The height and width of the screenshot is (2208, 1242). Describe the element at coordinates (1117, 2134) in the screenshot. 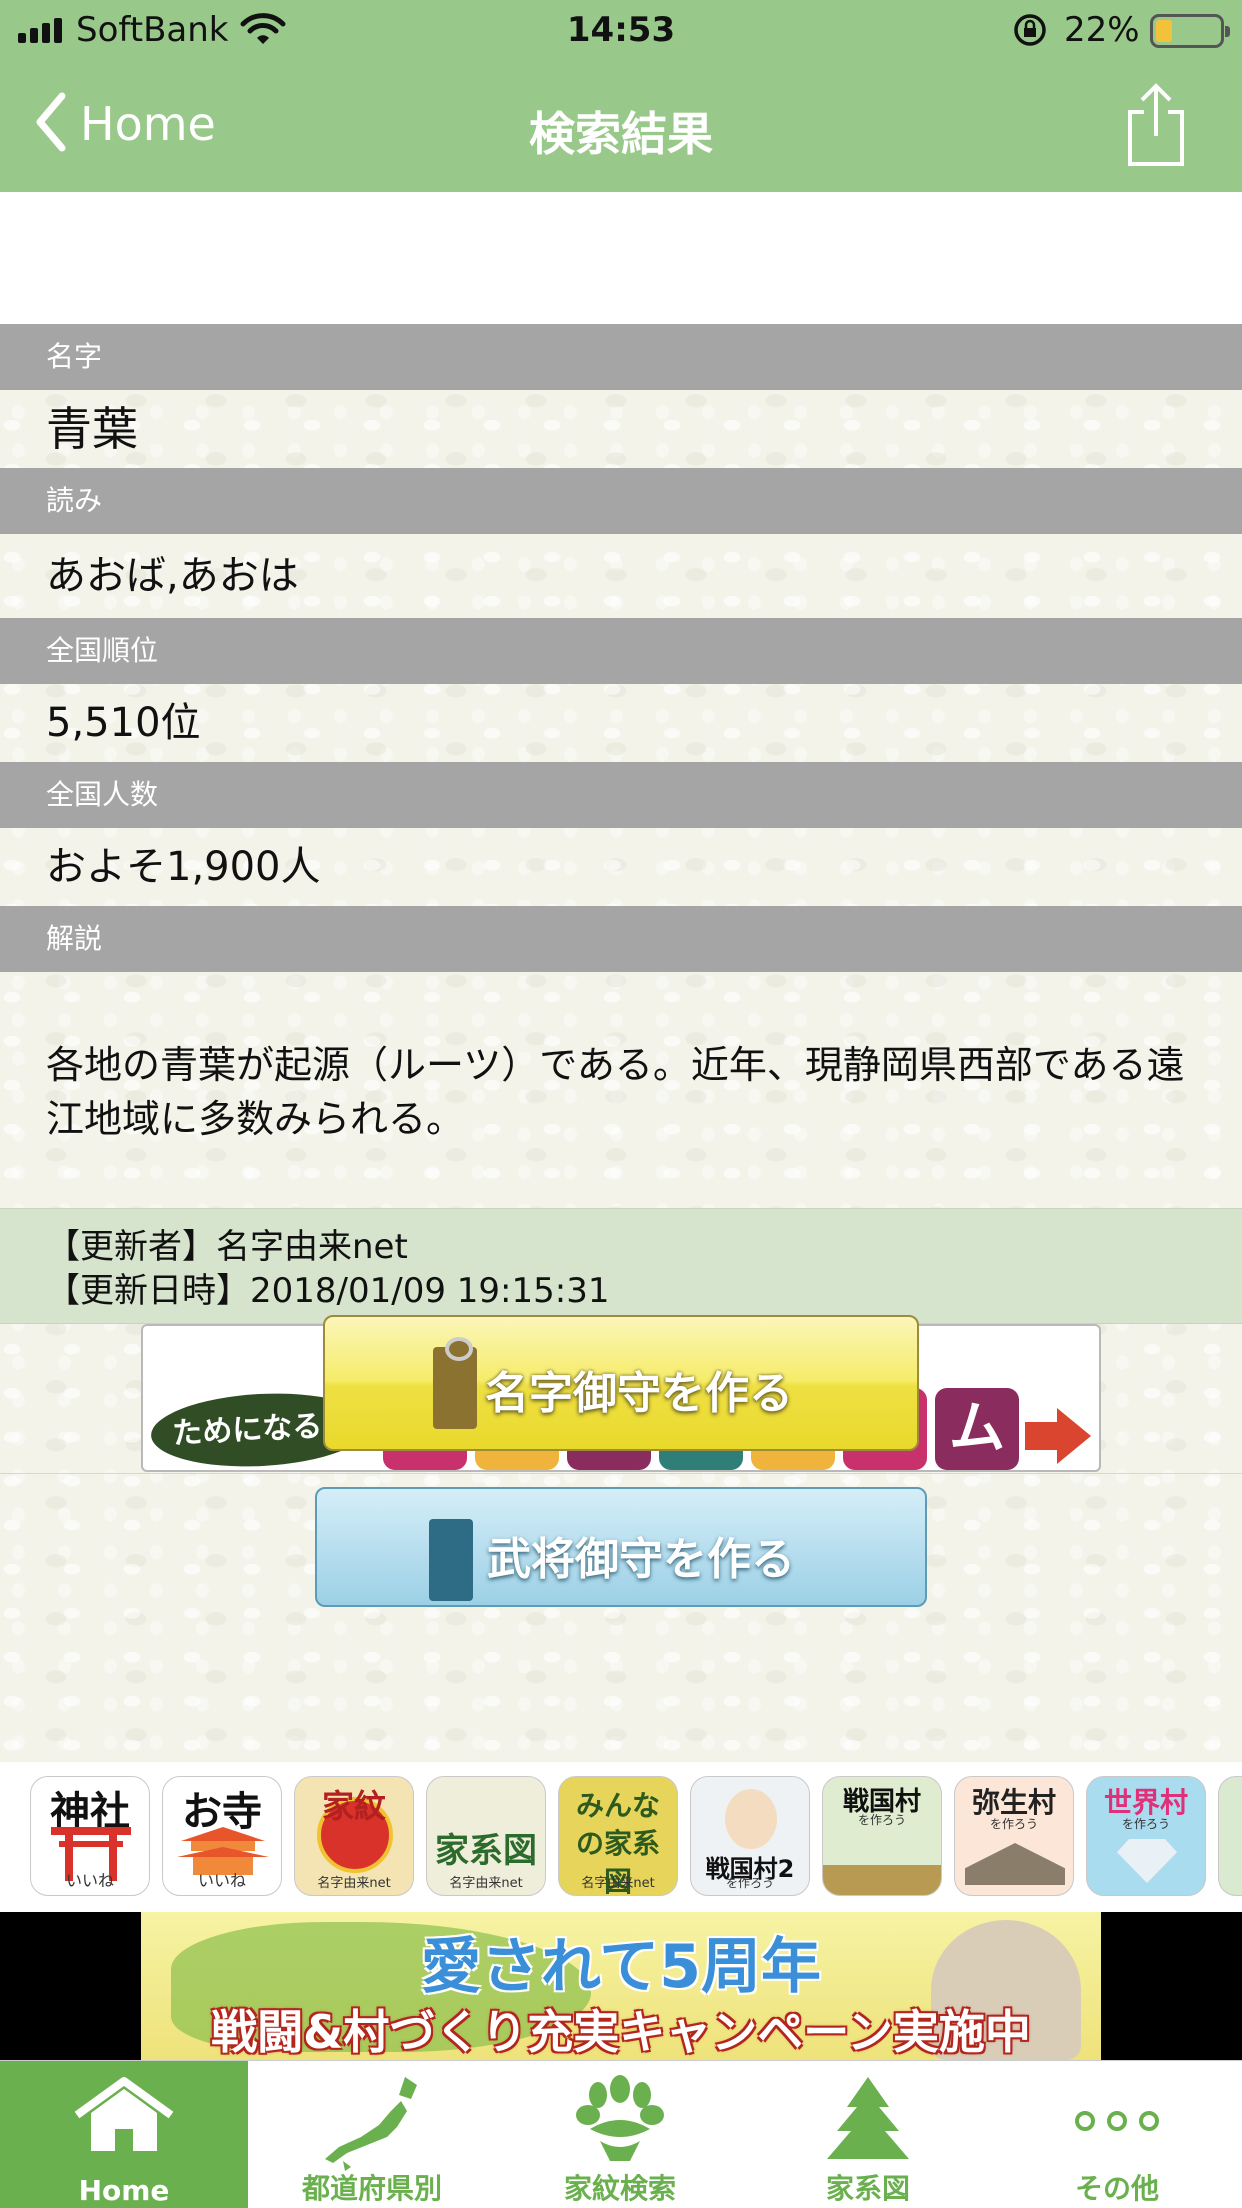

I see `tab-more: その他` at that location.